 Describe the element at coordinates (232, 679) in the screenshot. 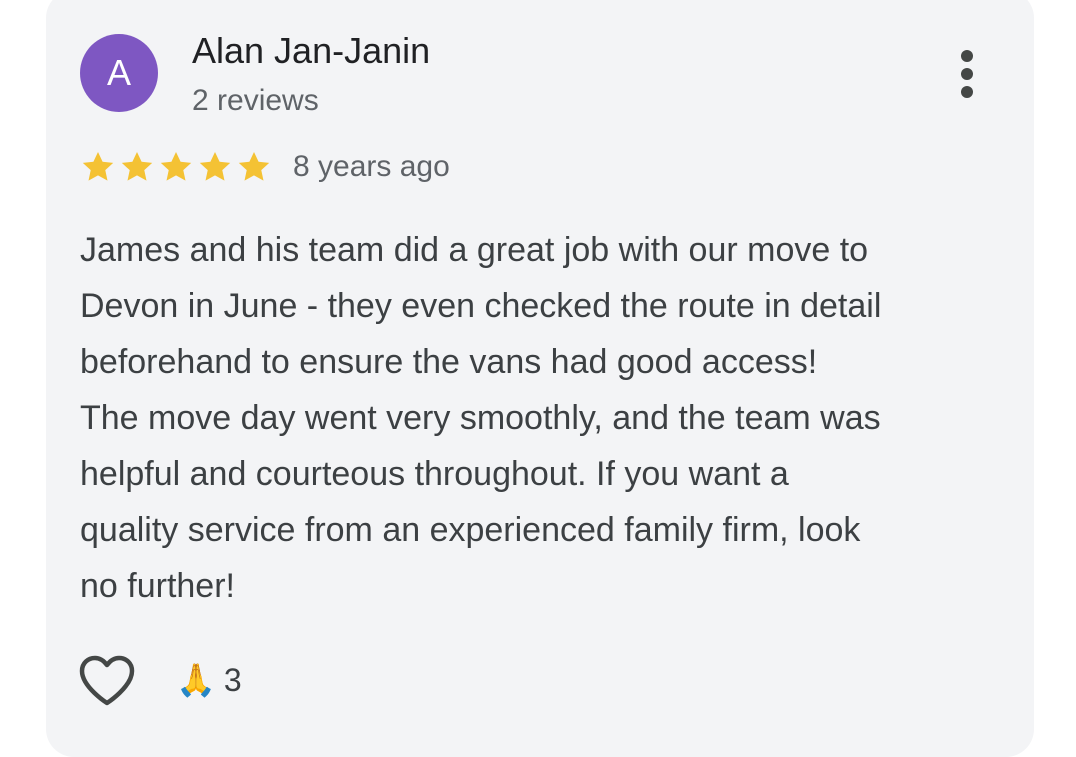

I see `reaction-count: 3` at that location.